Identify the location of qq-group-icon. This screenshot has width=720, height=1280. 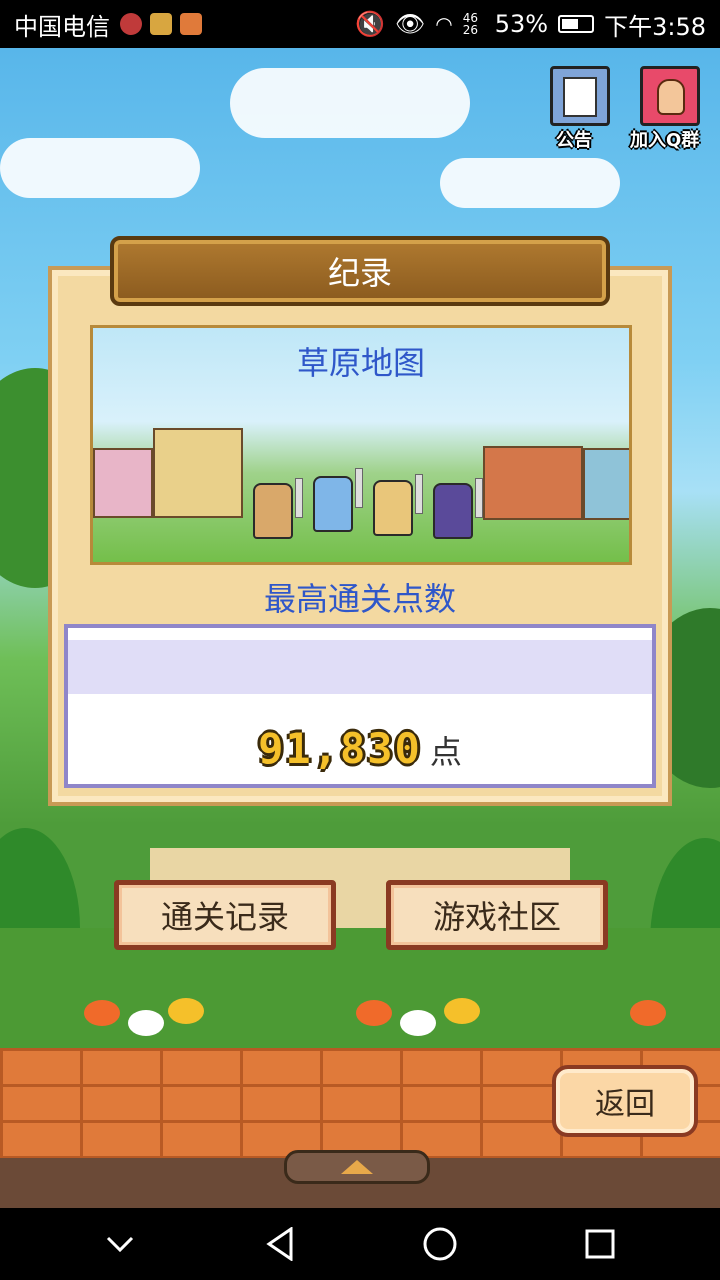
(670, 96).